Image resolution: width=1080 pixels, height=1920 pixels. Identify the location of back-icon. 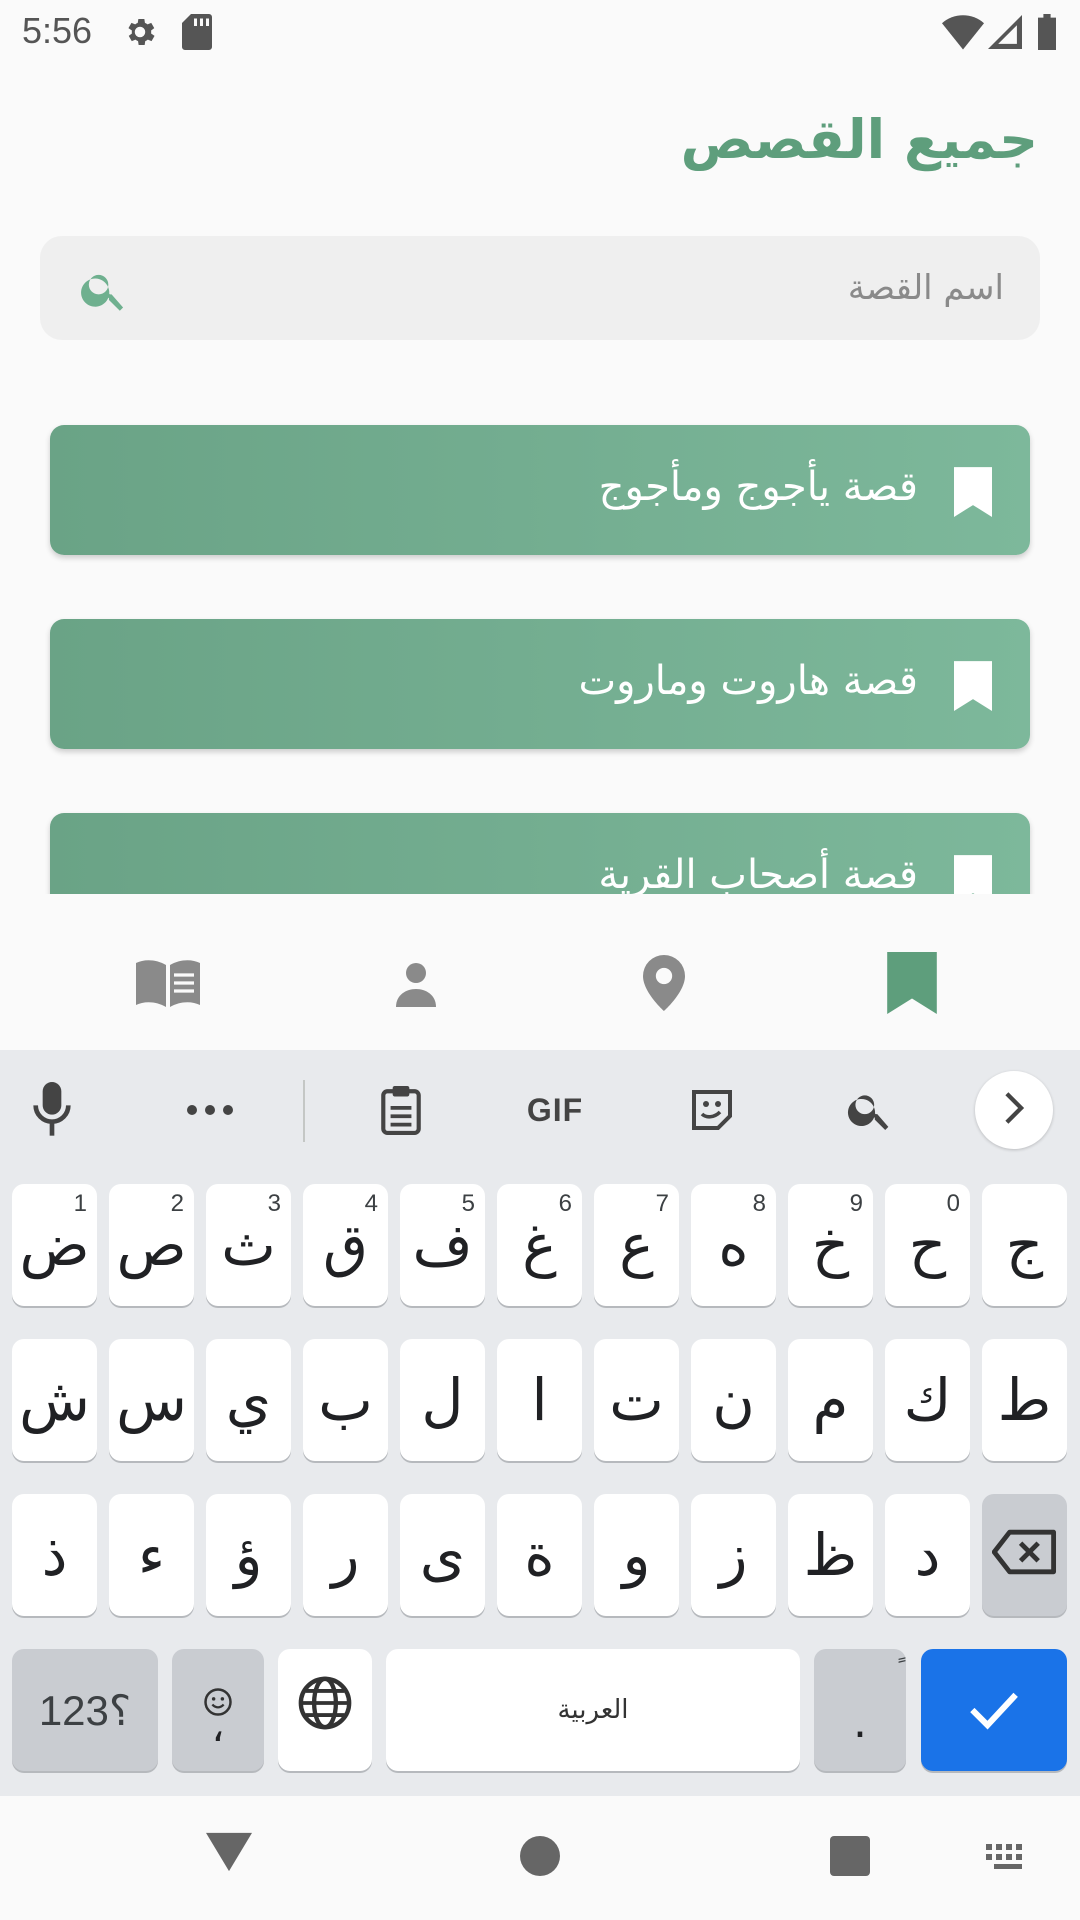
(229, 1852).